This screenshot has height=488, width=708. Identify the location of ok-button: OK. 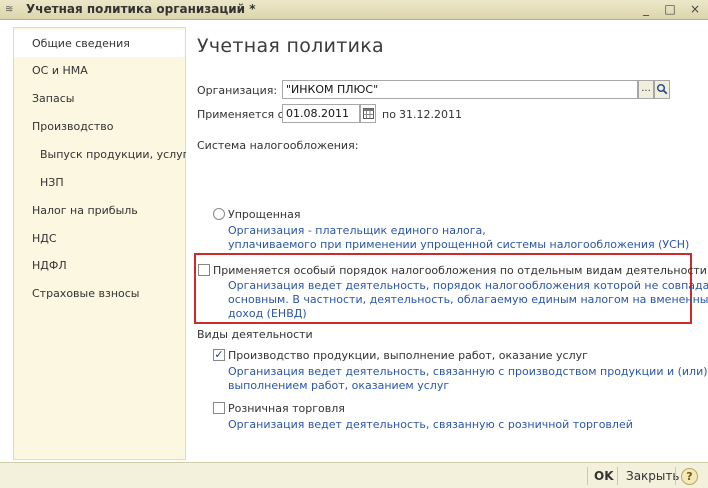
(604, 476).